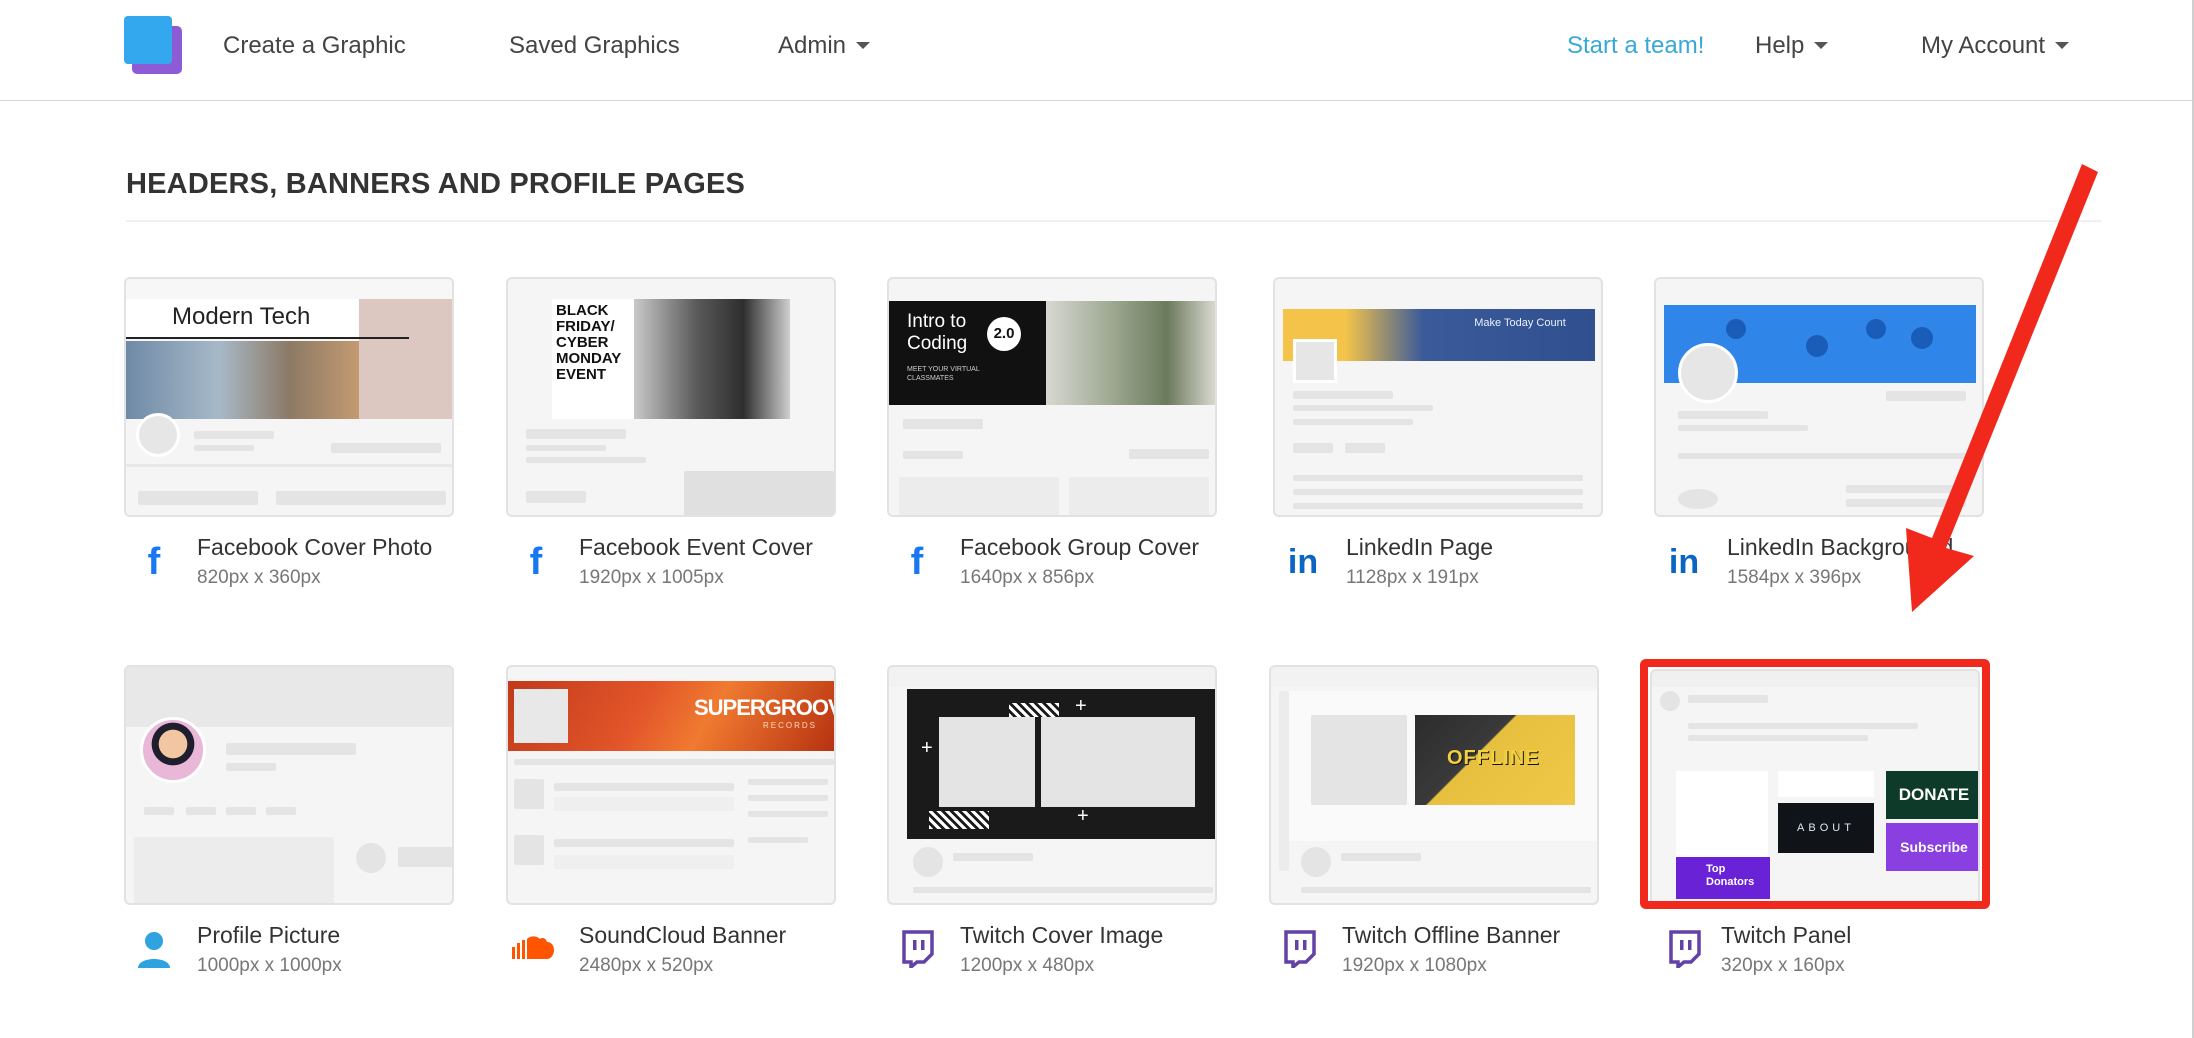 This screenshot has width=2194, height=1038. I want to click on template-card-profile-picture: Profile Picture 1000px x 1000px, so click(289, 820).